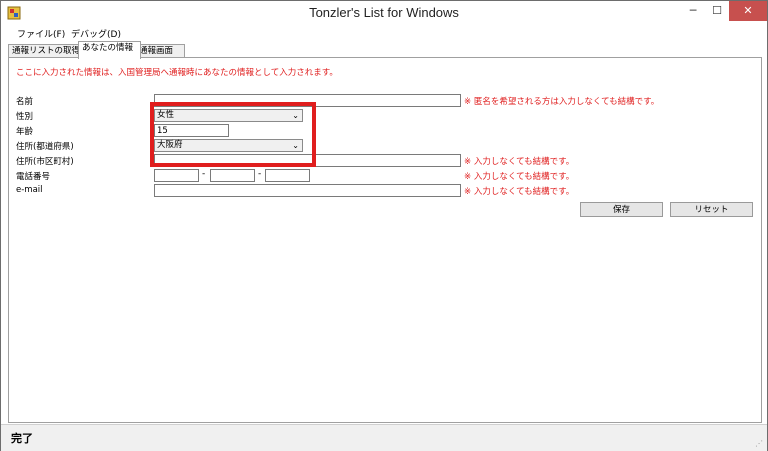 Image resolution: width=768 pixels, height=451 pixels. Describe the element at coordinates (384, 437) in the screenshot. I see `status-bar: 完了 ⋰` at that location.